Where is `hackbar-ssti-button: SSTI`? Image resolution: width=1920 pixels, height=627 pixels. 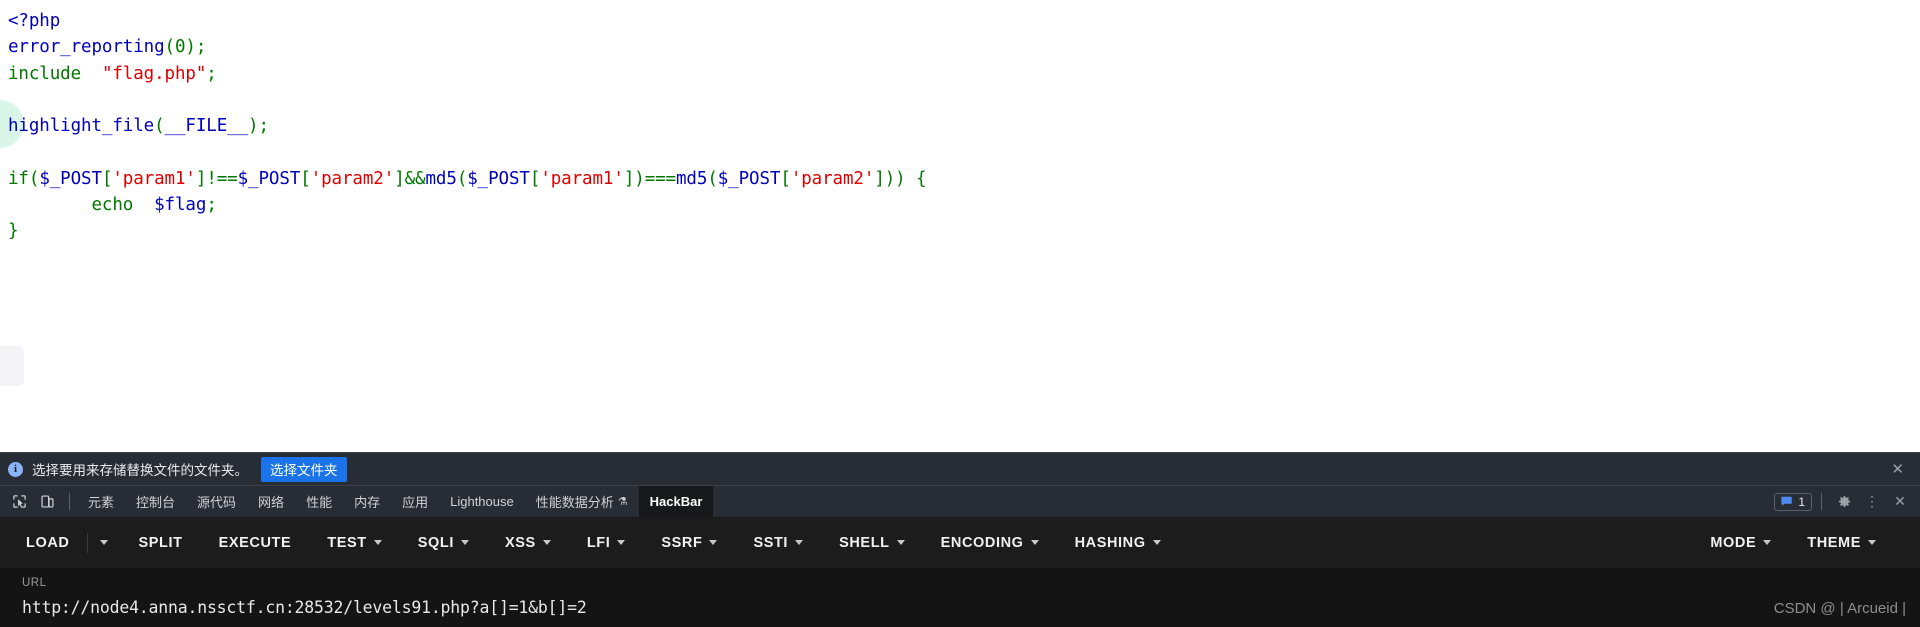 hackbar-ssti-button: SSTI is located at coordinates (778, 543).